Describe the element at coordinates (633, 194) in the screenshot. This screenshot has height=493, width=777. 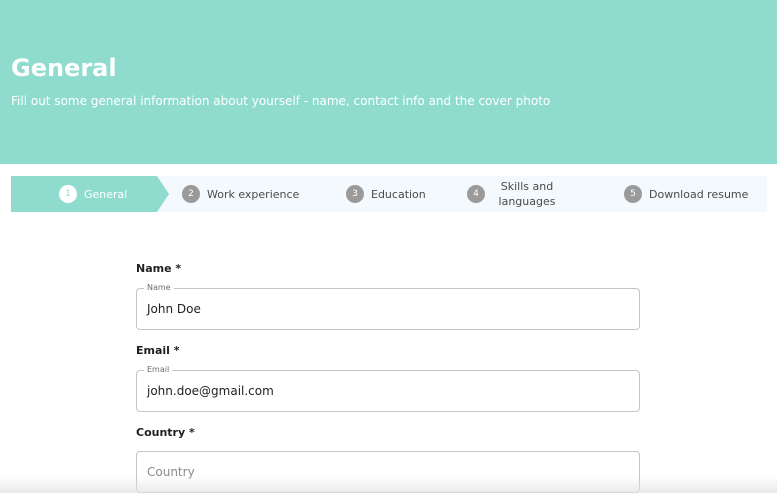
I see `step-number-badge: 5` at that location.